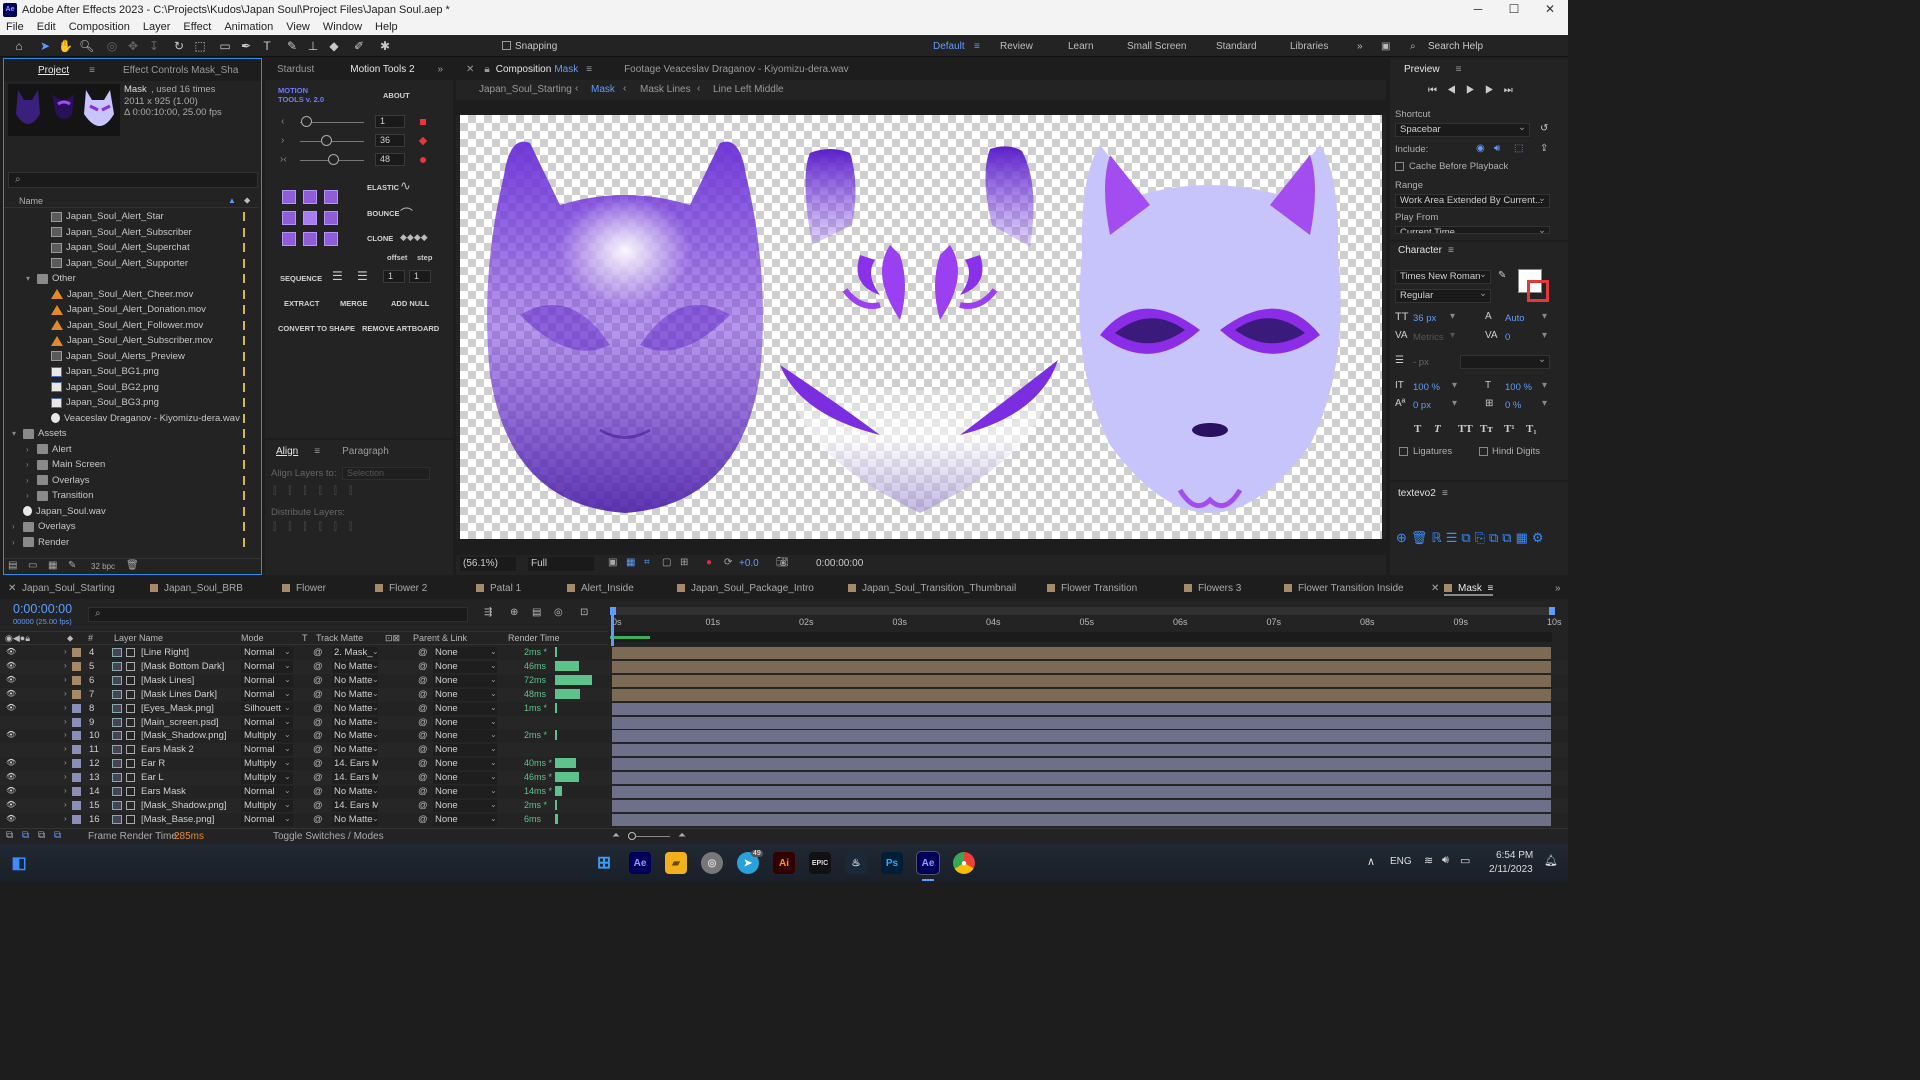 The width and height of the screenshot is (1920, 1080). What do you see at coordinates (1451, 250) in the screenshot?
I see `character-menu-icon: ≡` at bounding box center [1451, 250].